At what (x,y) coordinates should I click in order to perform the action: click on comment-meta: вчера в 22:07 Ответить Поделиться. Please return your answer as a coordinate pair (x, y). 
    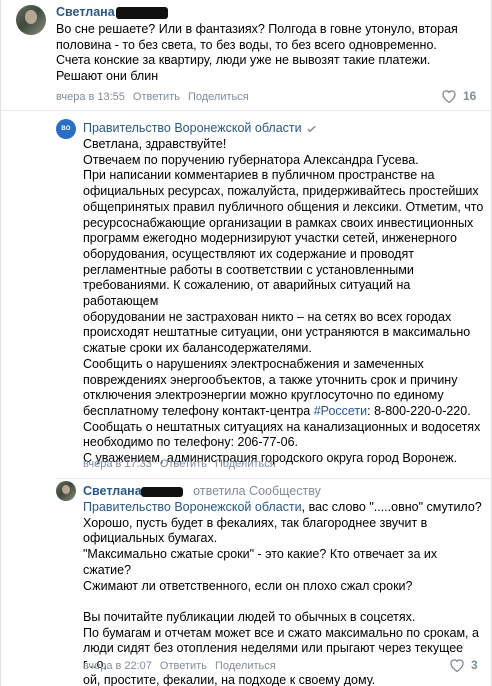
    Looking at the image, I should click on (179, 666).